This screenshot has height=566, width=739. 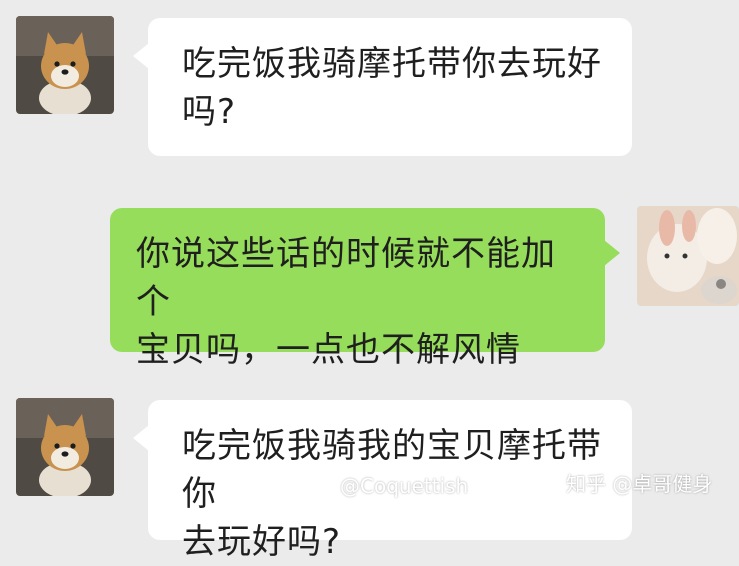 I want to click on self-avatar-bunny, so click(x=688, y=256).